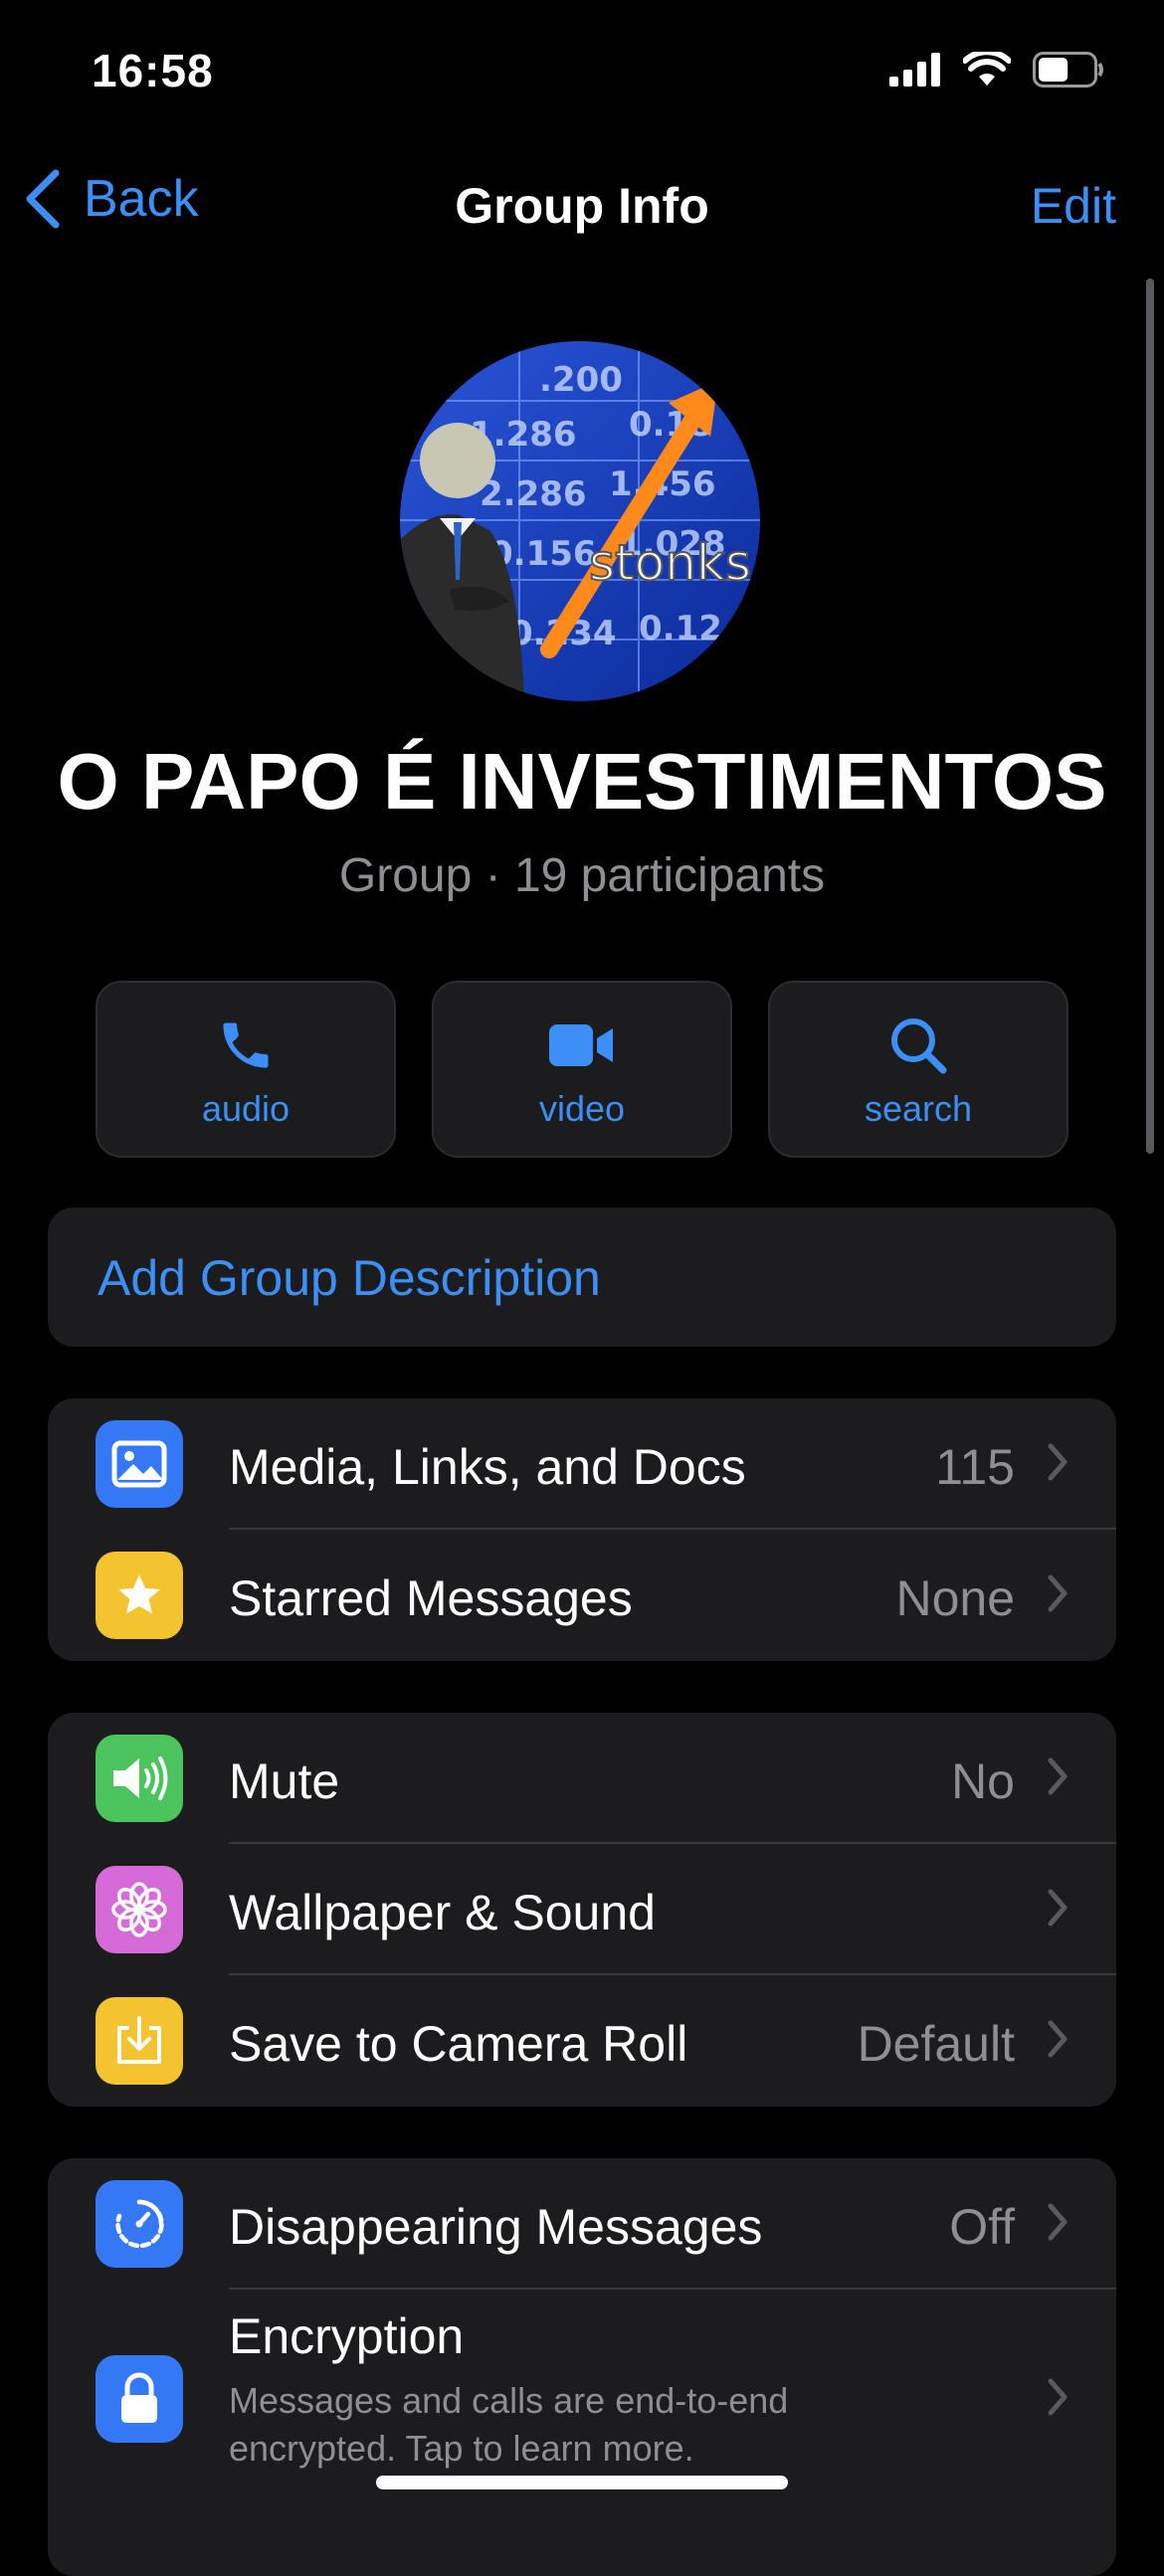 The width and height of the screenshot is (1164, 2576). Describe the element at coordinates (582, 209) in the screenshot. I see `navigation-bar: Back Group Info Edit` at that location.